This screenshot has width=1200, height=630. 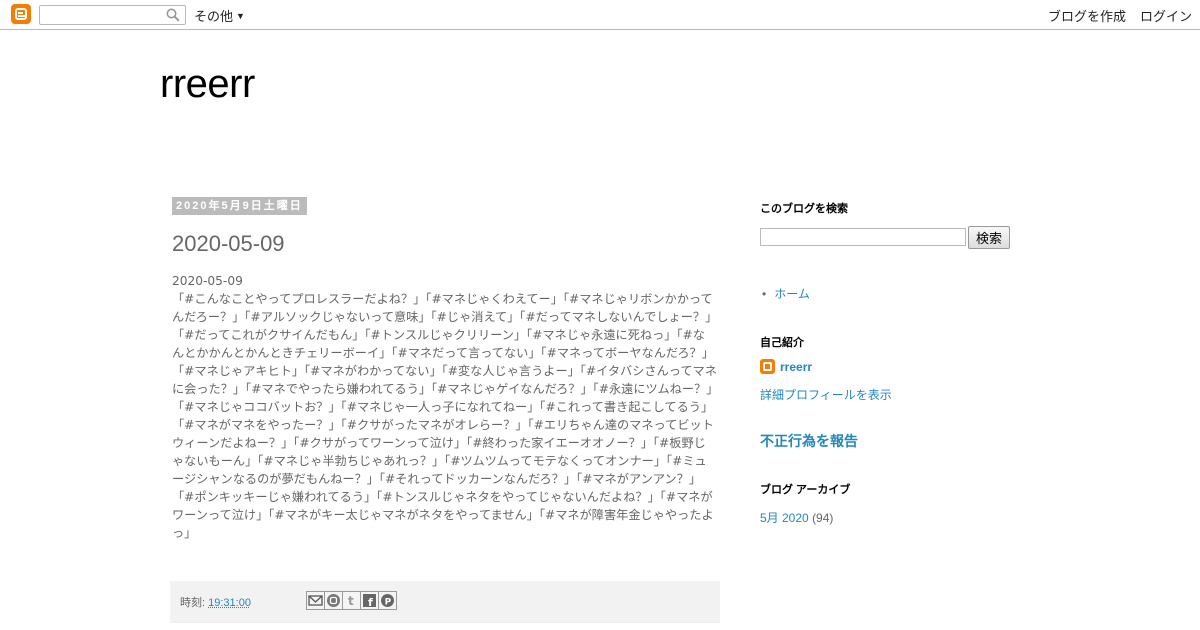 What do you see at coordinates (173, 15) in the screenshot?
I see `search-icon` at bounding box center [173, 15].